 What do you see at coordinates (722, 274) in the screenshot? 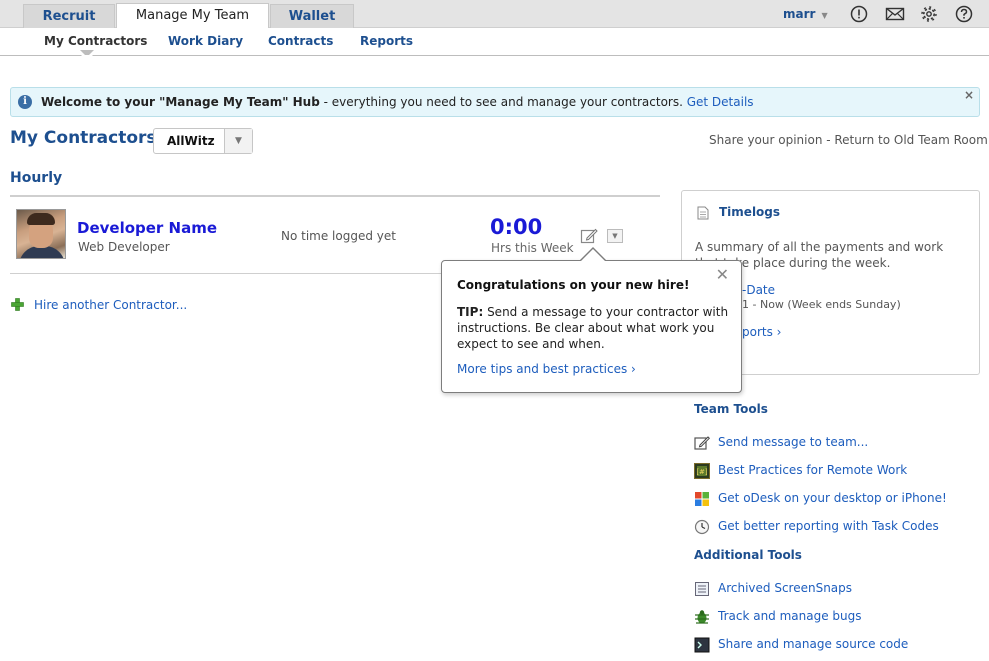
I see `close-icon: ✕` at bounding box center [722, 274].